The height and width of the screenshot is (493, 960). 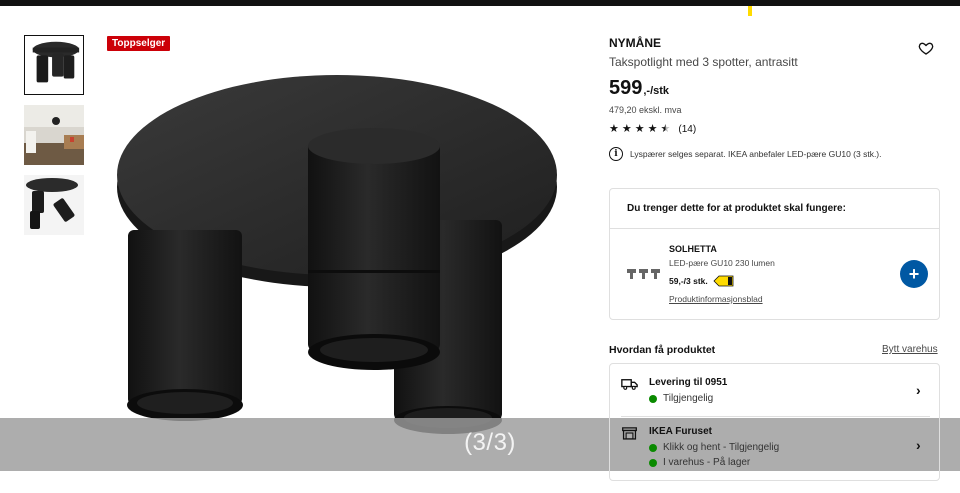 What do you see at coordinates (656, 91) in the screenshot?
I see `price-suffix: ,-/stk` at bounding box center [656, 91].